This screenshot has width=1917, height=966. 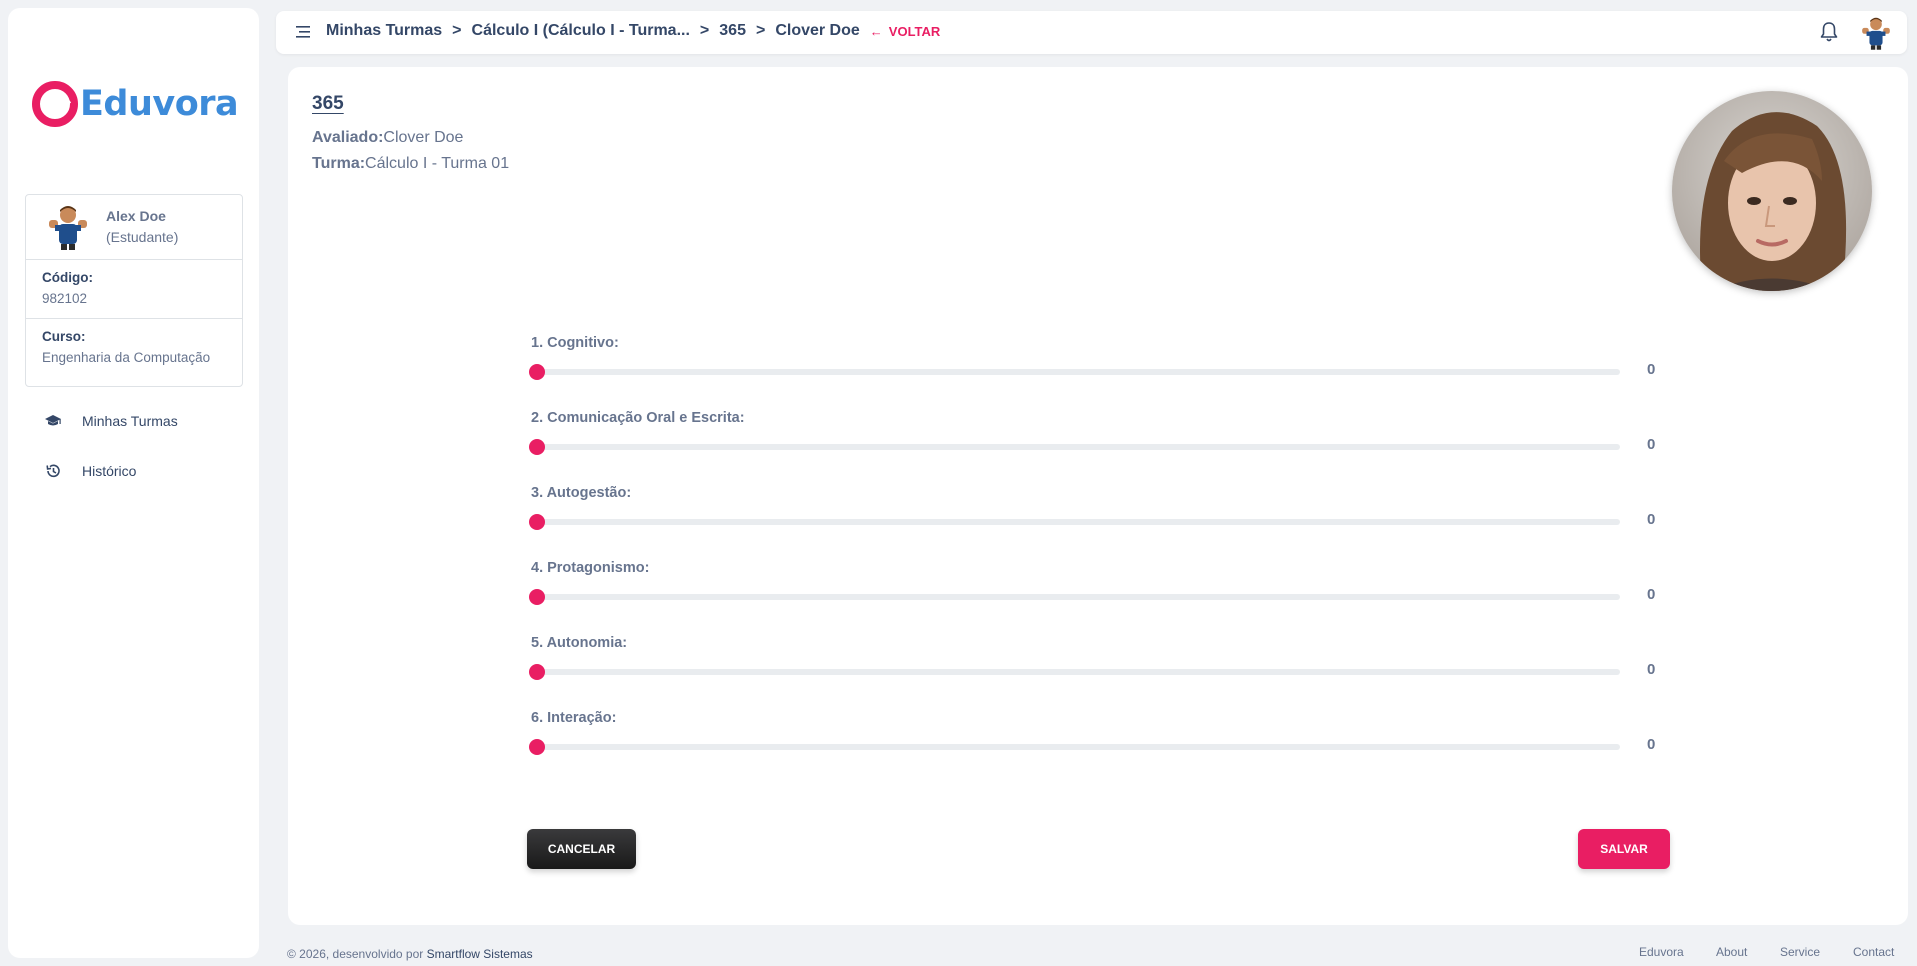 What do you see at coordinates (575, 343) in the screenshot?
I see `criterion-label: 1. Cognitivo:` at bounding box center [575, 343].